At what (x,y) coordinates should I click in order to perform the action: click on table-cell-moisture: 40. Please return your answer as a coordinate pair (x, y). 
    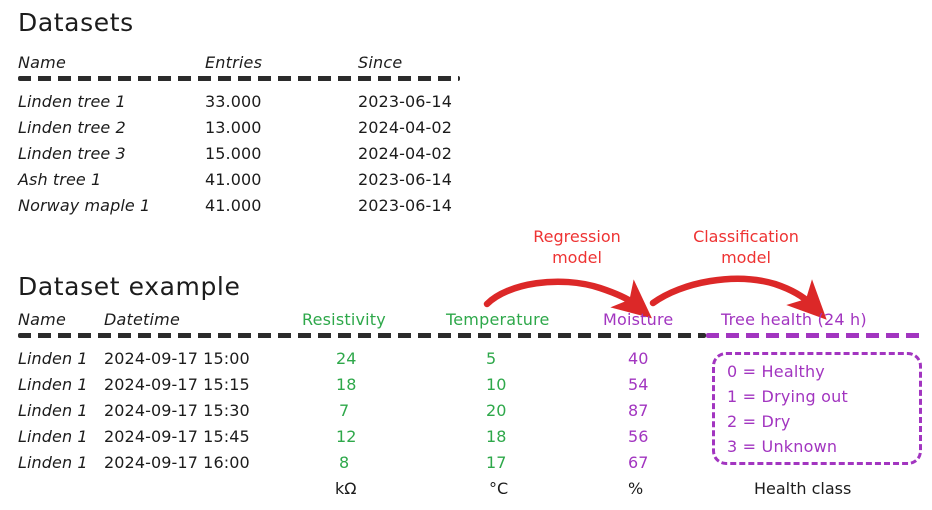
    Looking at the image, I should click on (638, 358).